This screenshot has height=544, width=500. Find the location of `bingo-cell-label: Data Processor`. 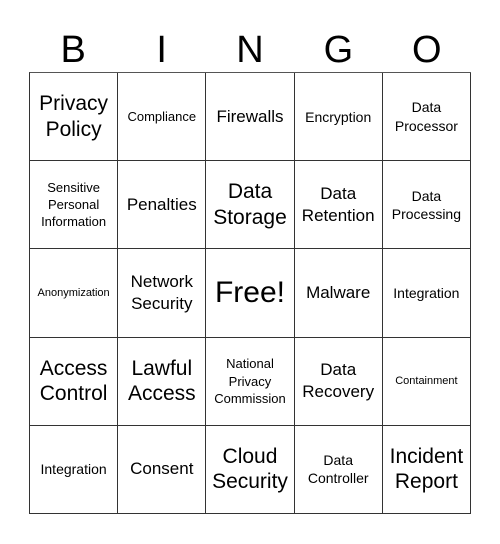

bingo-cell-label: Data Processor is located at coordinates (426, 116).